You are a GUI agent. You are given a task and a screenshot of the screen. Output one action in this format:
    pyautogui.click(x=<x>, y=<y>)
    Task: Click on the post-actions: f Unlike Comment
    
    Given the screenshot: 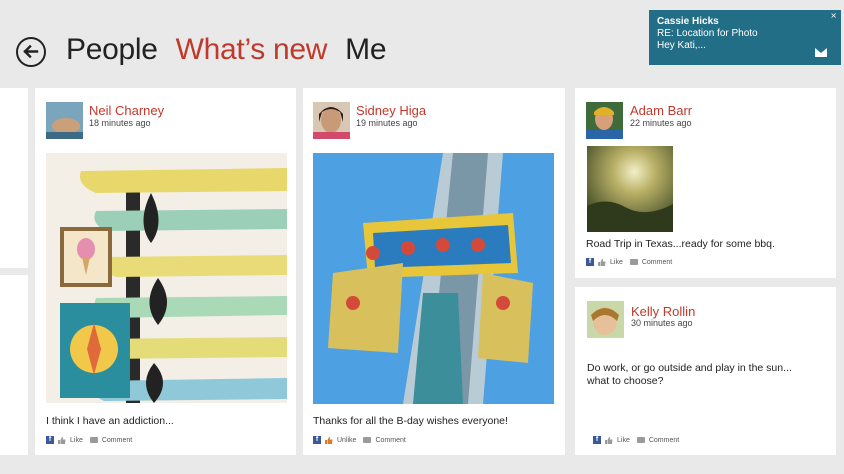 What is the action you would take?
    pyautogui.click(x=359, y=440)
    